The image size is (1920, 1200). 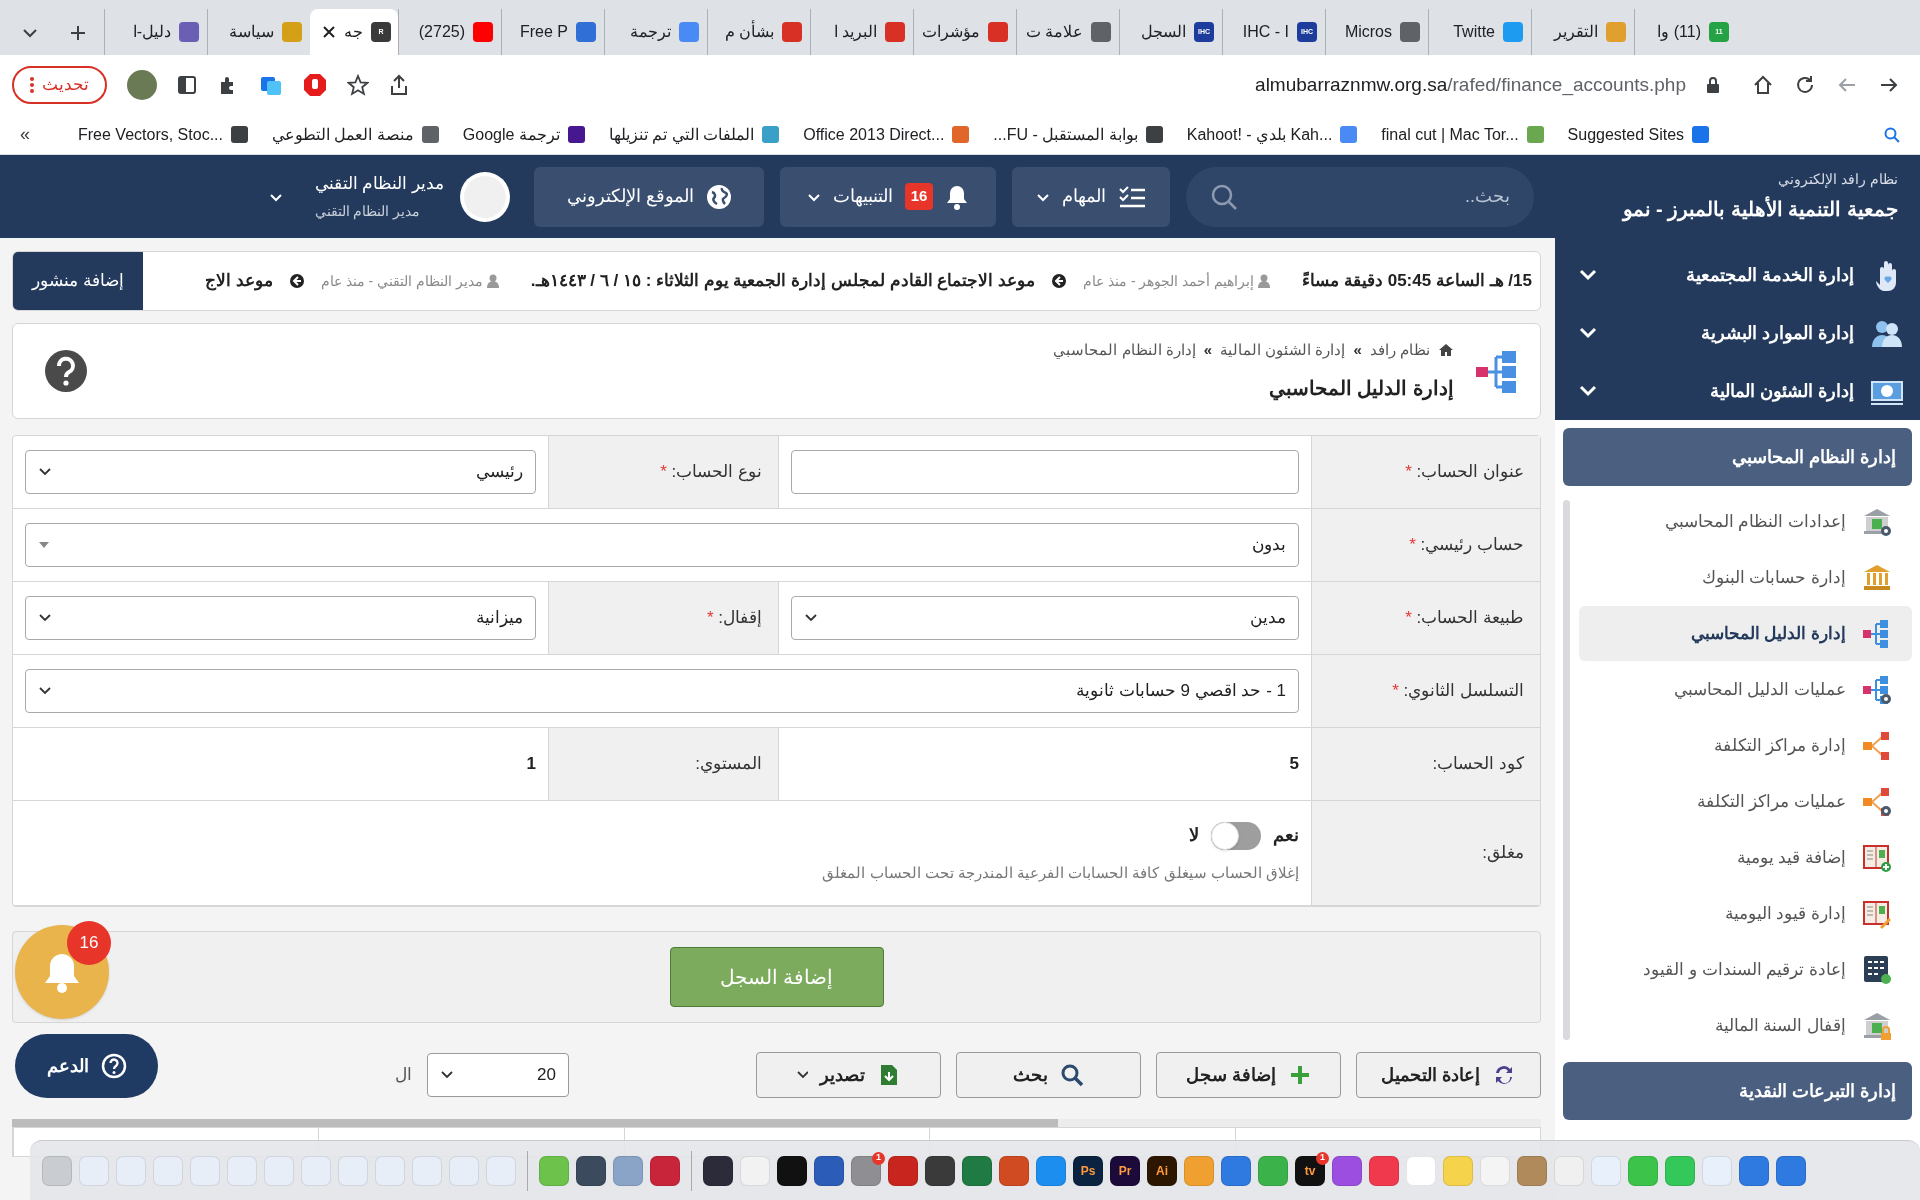 I want to click on field-label: مغلق:, so click(x=1503, y=853).